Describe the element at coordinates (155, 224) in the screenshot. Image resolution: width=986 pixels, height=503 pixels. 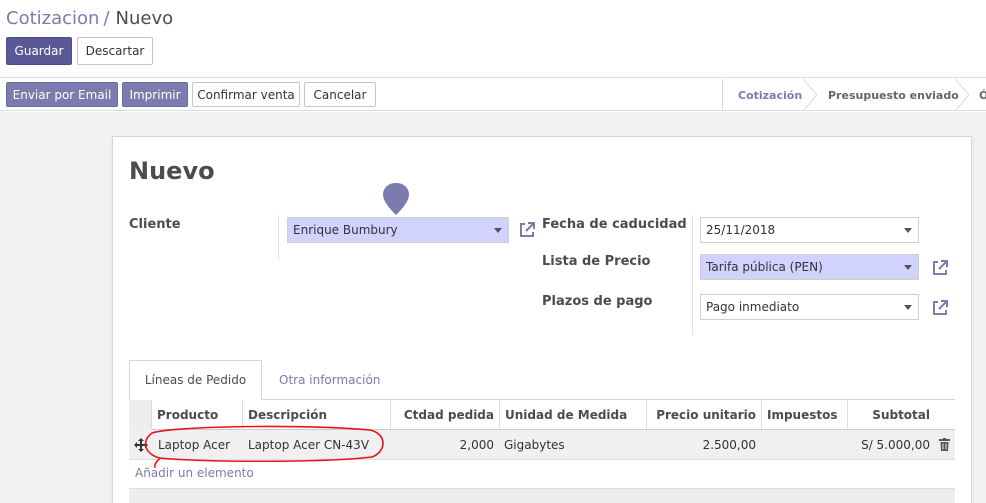
I see `client-label: Cliente` at that location.